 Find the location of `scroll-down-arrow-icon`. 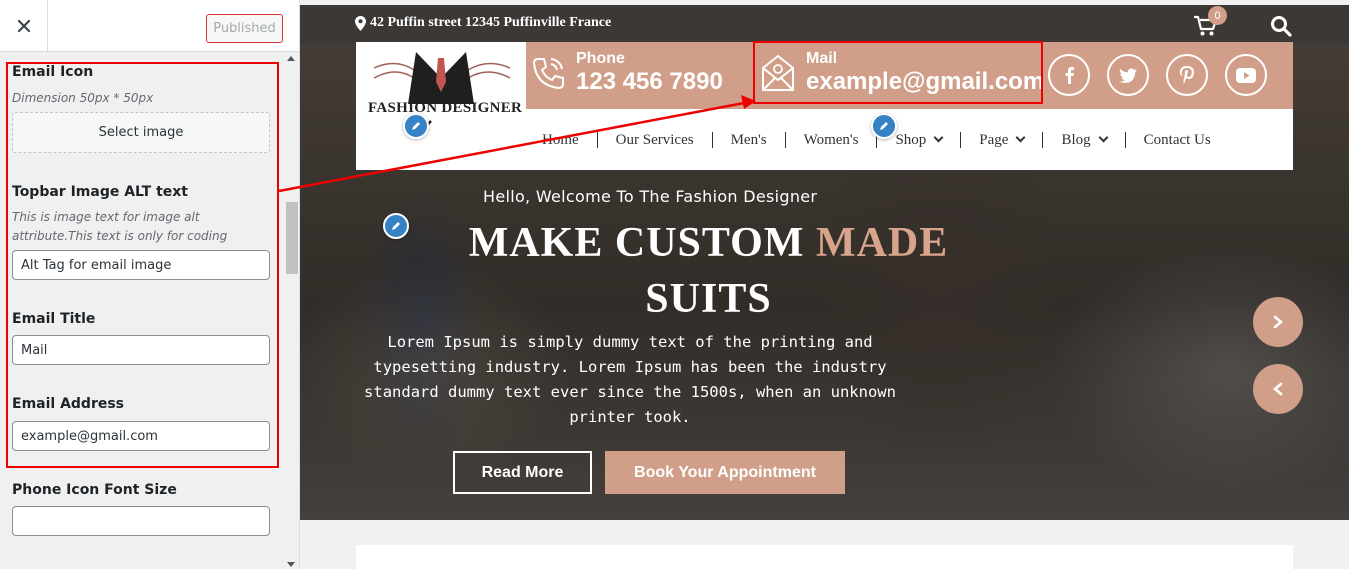

scroll-down-arrow-icon is located at coordinates (291, 564).